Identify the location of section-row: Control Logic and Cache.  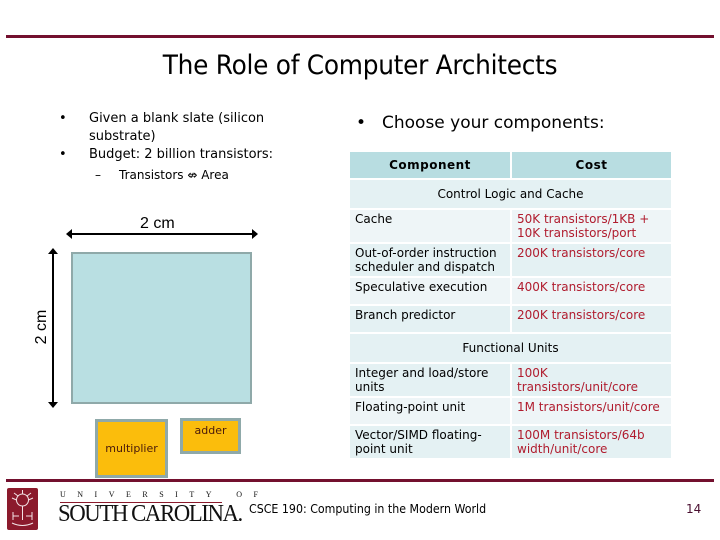
(510, 194).